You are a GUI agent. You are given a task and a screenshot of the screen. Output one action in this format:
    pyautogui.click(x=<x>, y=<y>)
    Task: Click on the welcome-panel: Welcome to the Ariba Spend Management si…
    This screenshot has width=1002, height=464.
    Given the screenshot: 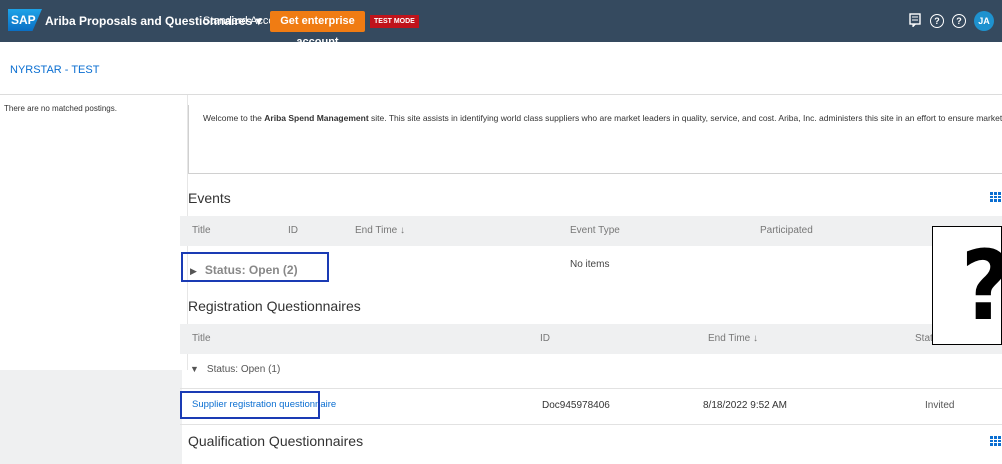 What is the action you would take?
    pyautogui.click(x=595, y=139)
    